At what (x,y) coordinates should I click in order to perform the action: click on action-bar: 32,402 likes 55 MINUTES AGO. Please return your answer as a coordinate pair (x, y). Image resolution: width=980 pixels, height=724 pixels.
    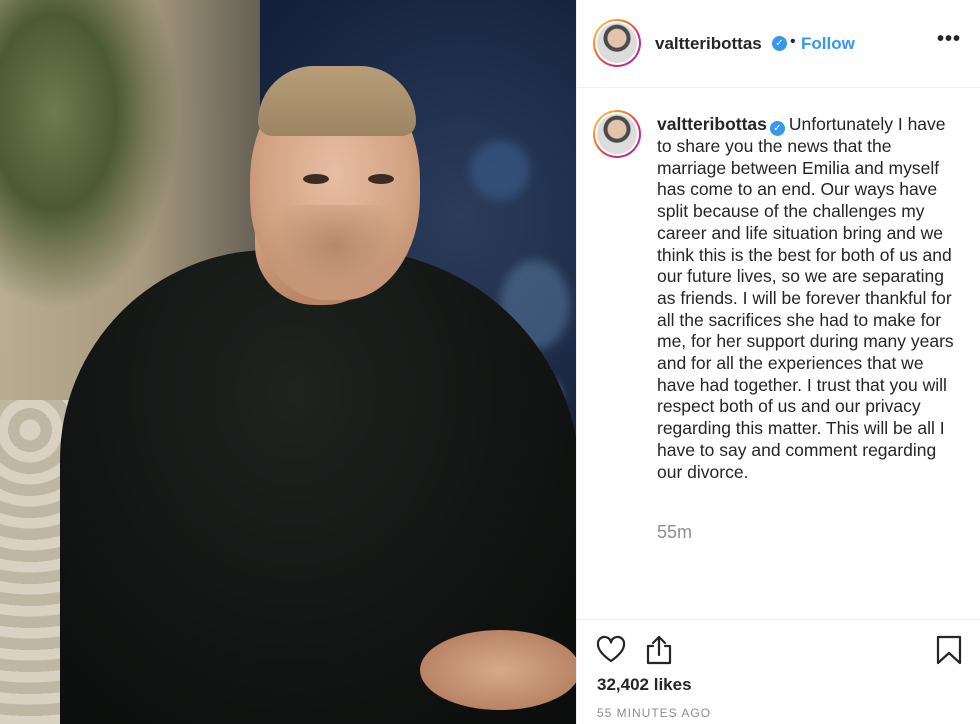
    Looking at the image, I should click on (778, 671).